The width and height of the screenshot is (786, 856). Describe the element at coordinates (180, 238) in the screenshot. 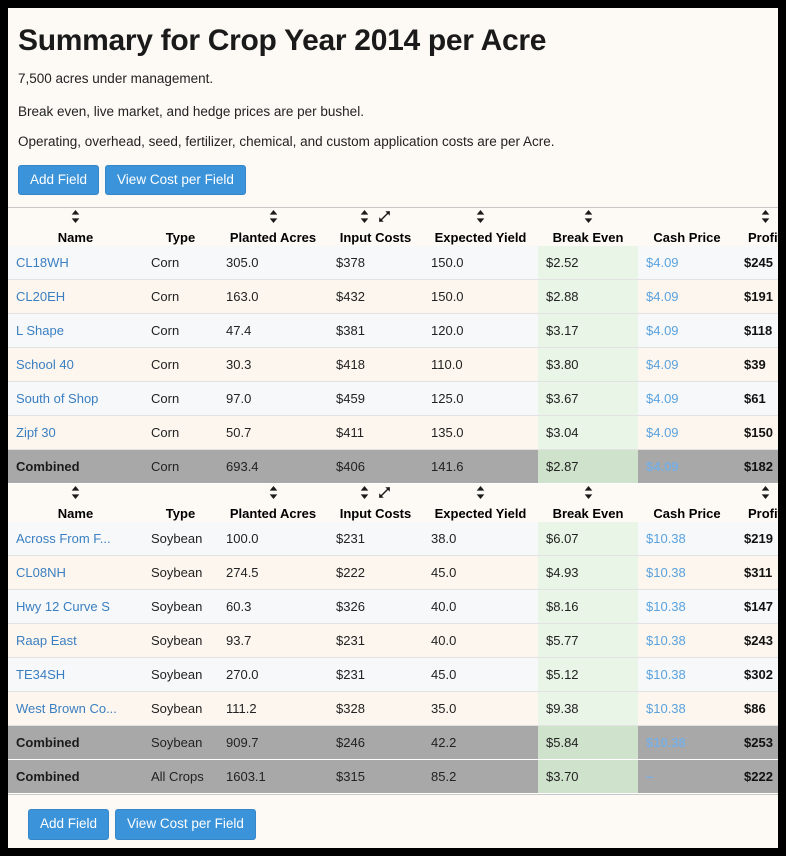

I see `column-header-label: Type` at that location.